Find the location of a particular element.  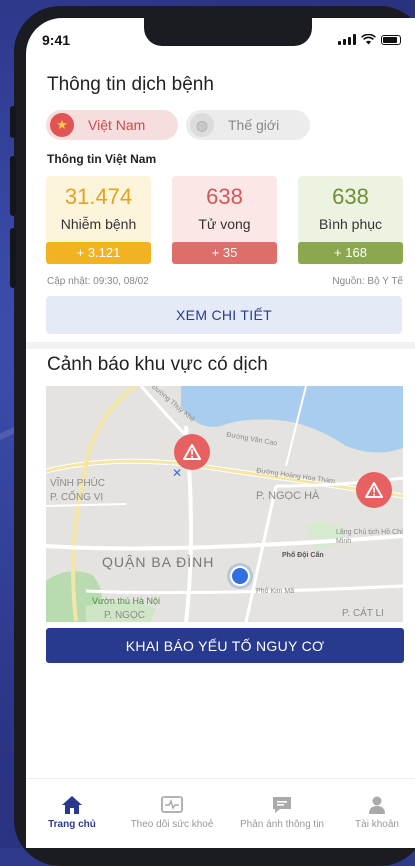

map-label: P. NGỌC is located at coordinates (124, 615).